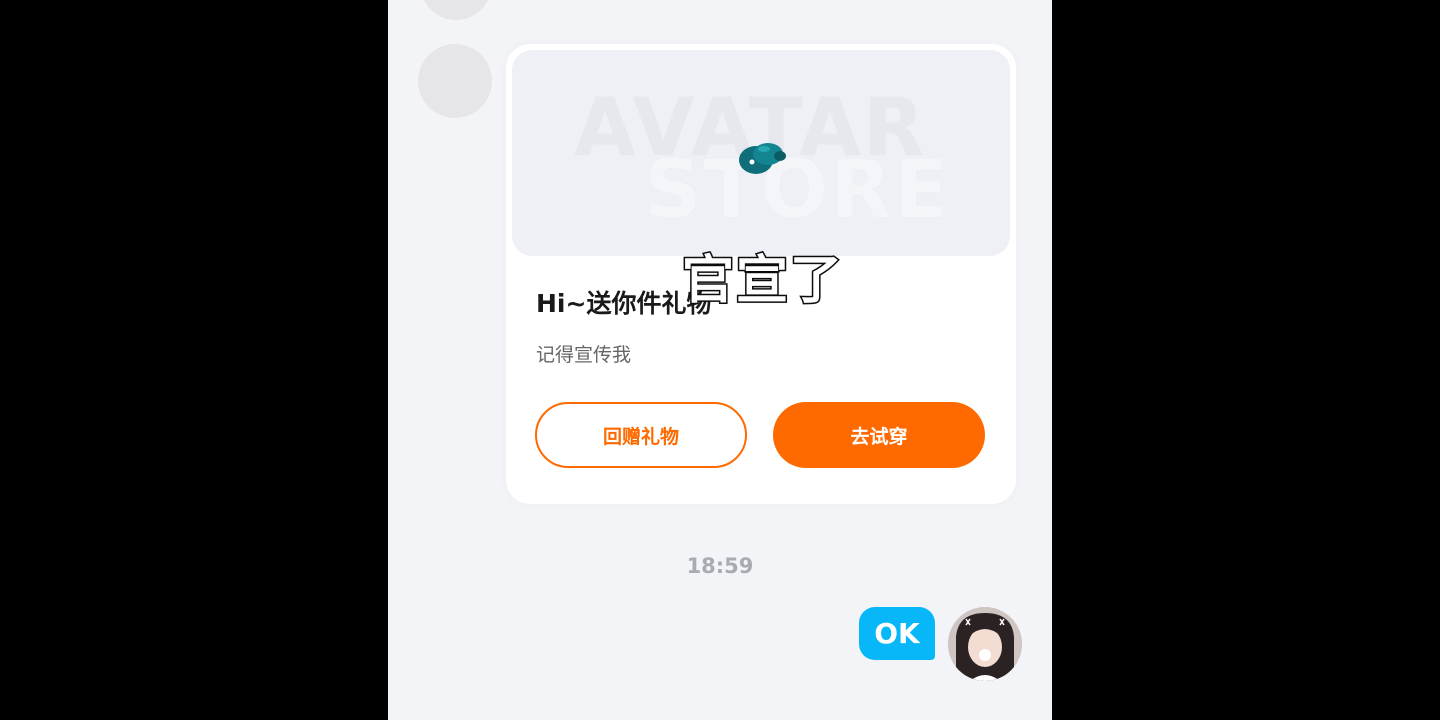 The height and width of the screenshot is (720, 1440). Describe the element at coordinates (455, 81) in the screenshot. I see `contact-avatar` at that location.